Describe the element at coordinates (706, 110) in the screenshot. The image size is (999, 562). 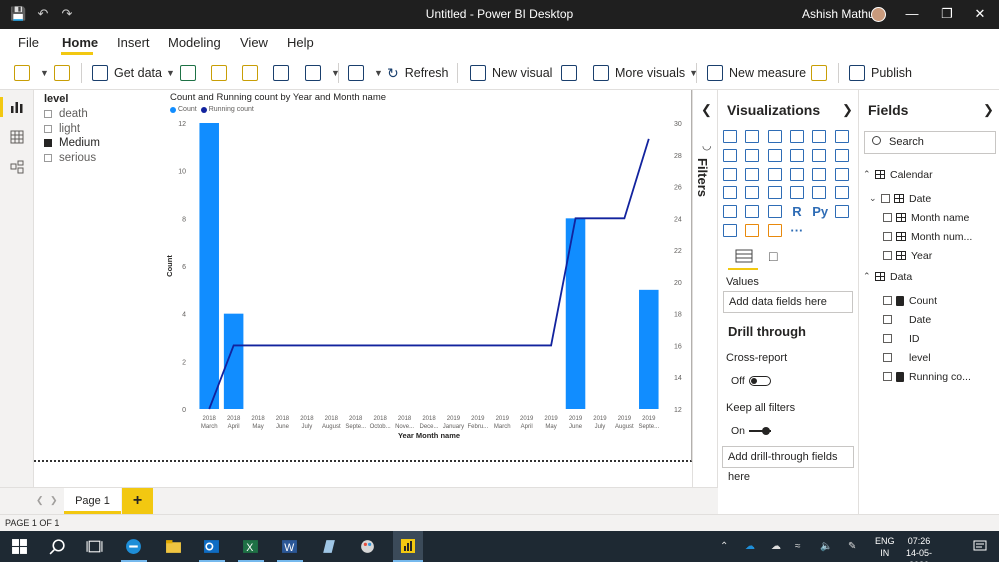
I see `chevron-left-icon: ❮` at that location.